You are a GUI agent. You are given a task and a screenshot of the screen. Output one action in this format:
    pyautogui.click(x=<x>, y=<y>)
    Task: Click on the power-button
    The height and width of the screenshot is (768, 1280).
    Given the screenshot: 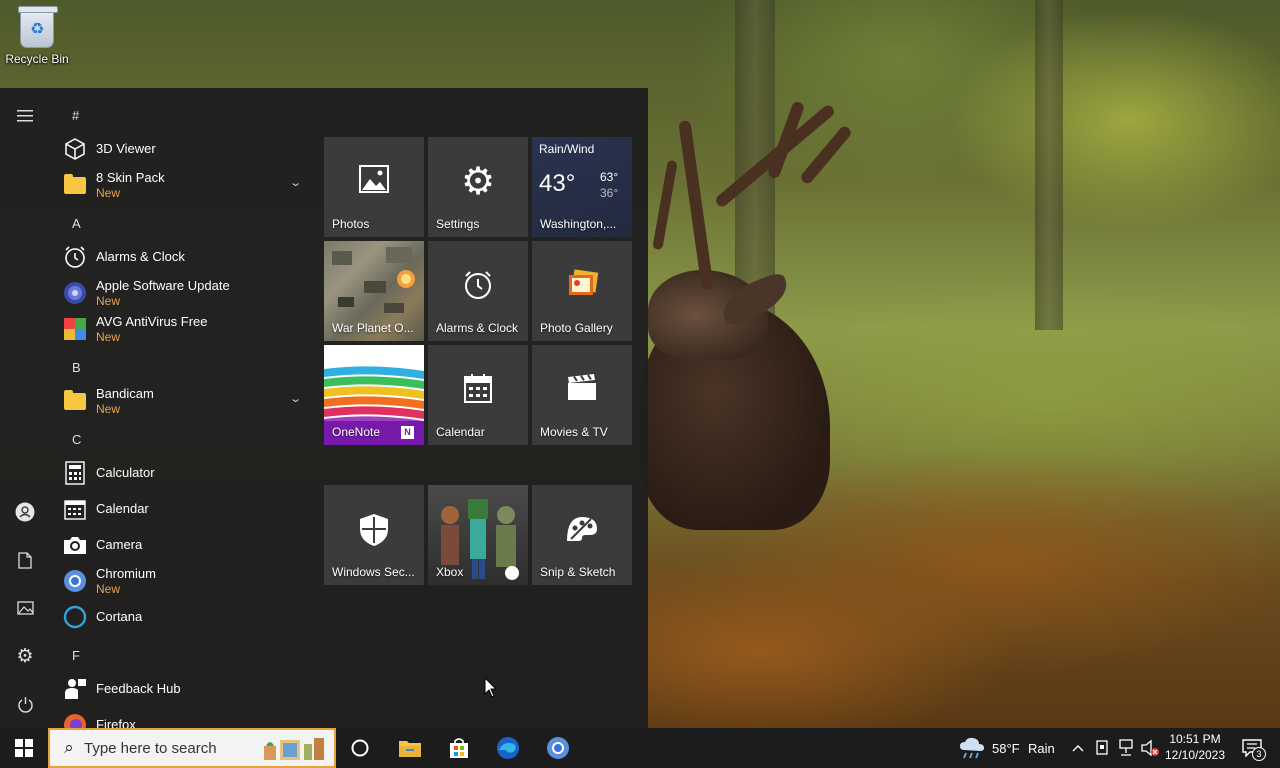 What is the action you would take?
    pyautogui.click(x=25, y=704)
    